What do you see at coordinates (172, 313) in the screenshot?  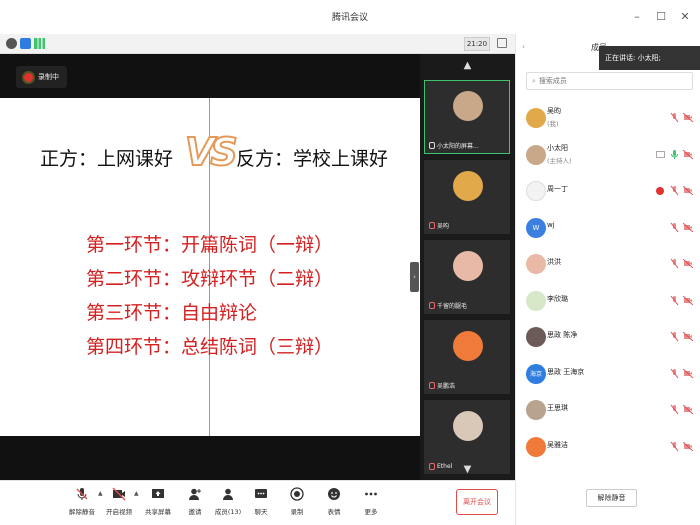 I see `stage-item: 第三环节：自由辩论` at bounding box center [172, 313].